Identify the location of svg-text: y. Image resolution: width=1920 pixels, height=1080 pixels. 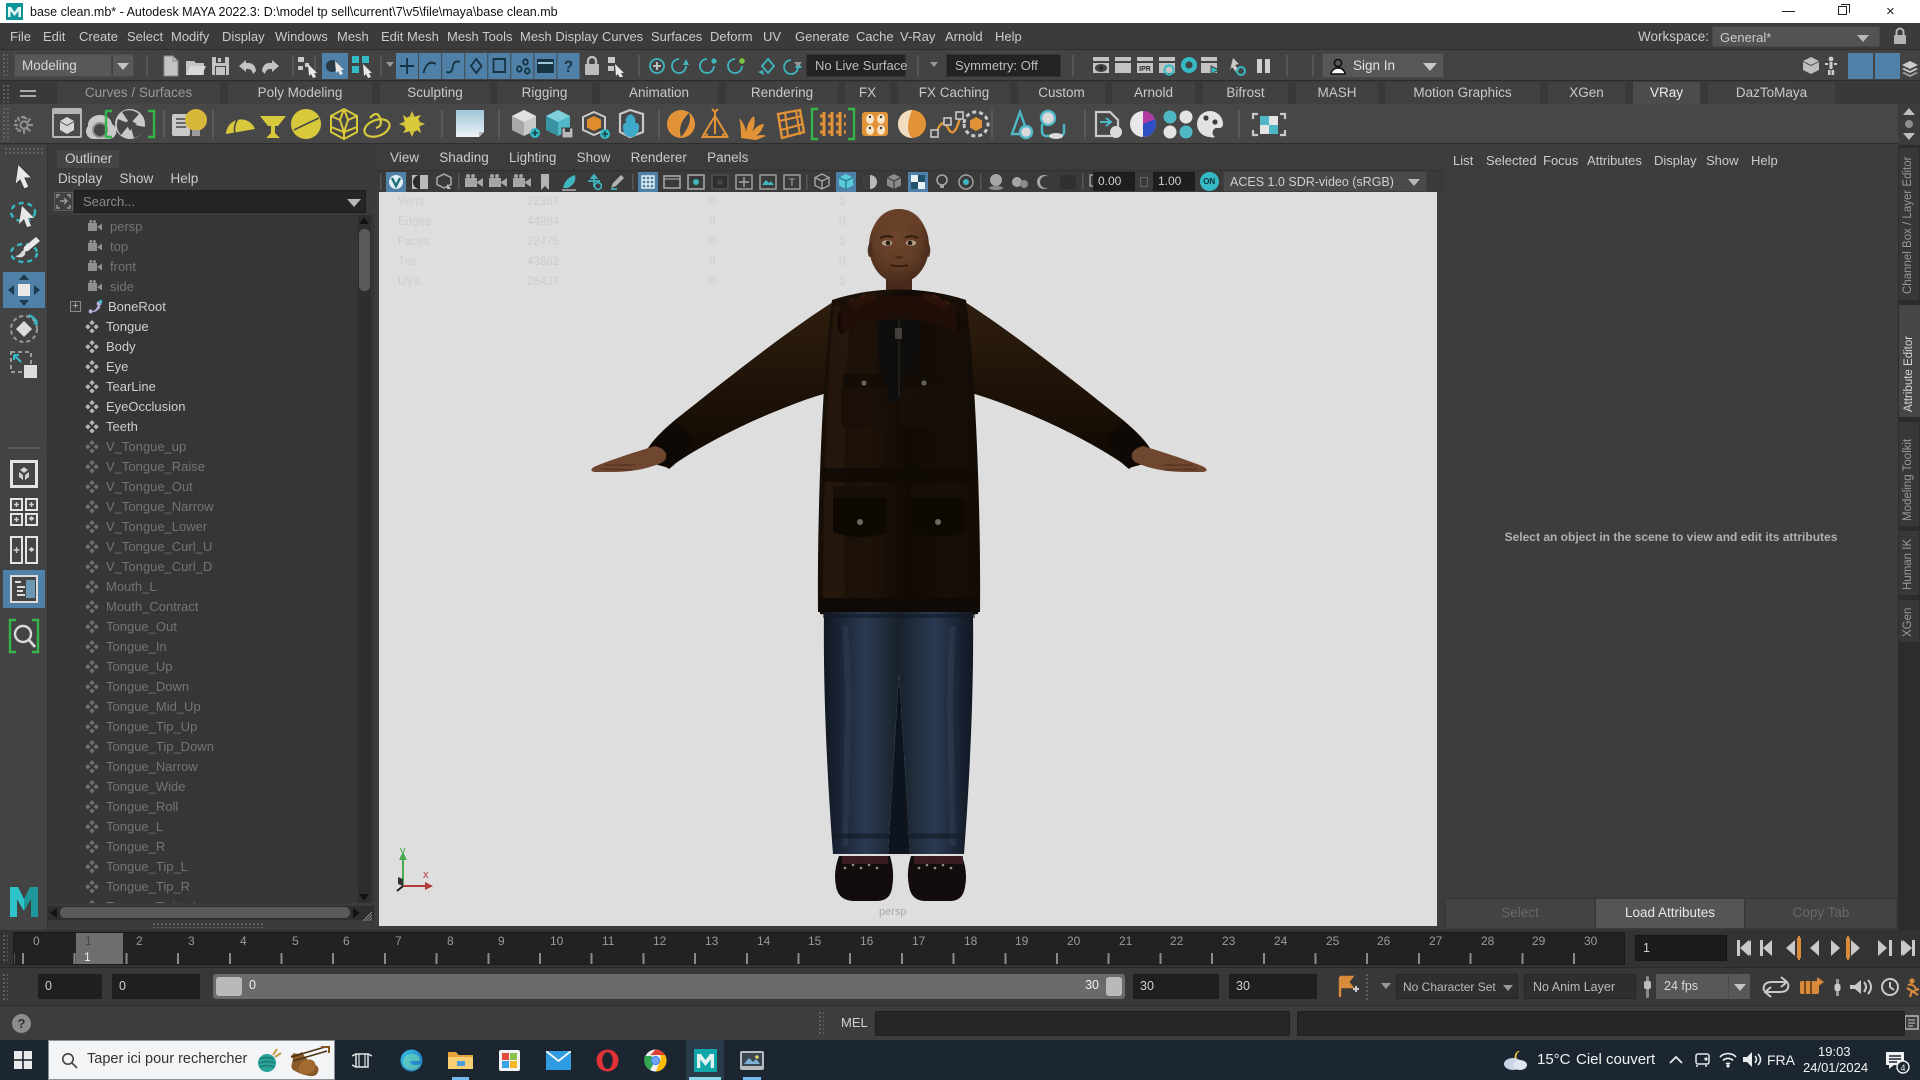
(403, 851).